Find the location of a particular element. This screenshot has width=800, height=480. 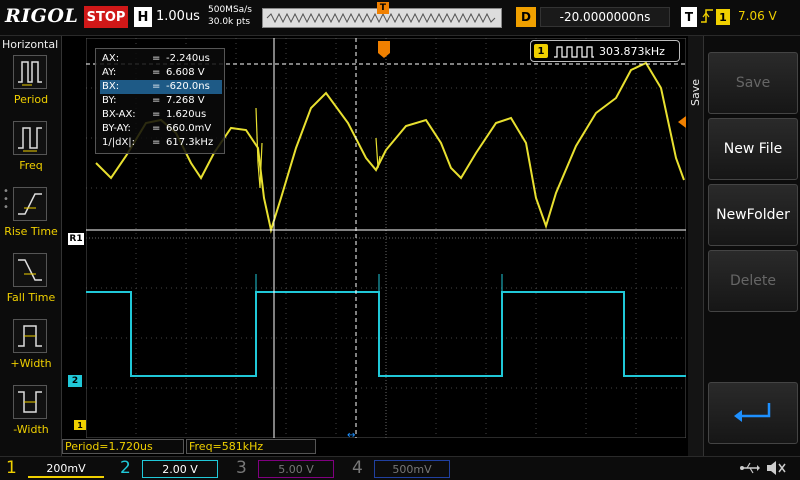

channel-3-status: 3 5.00 V is located at coordinates (286, 468).